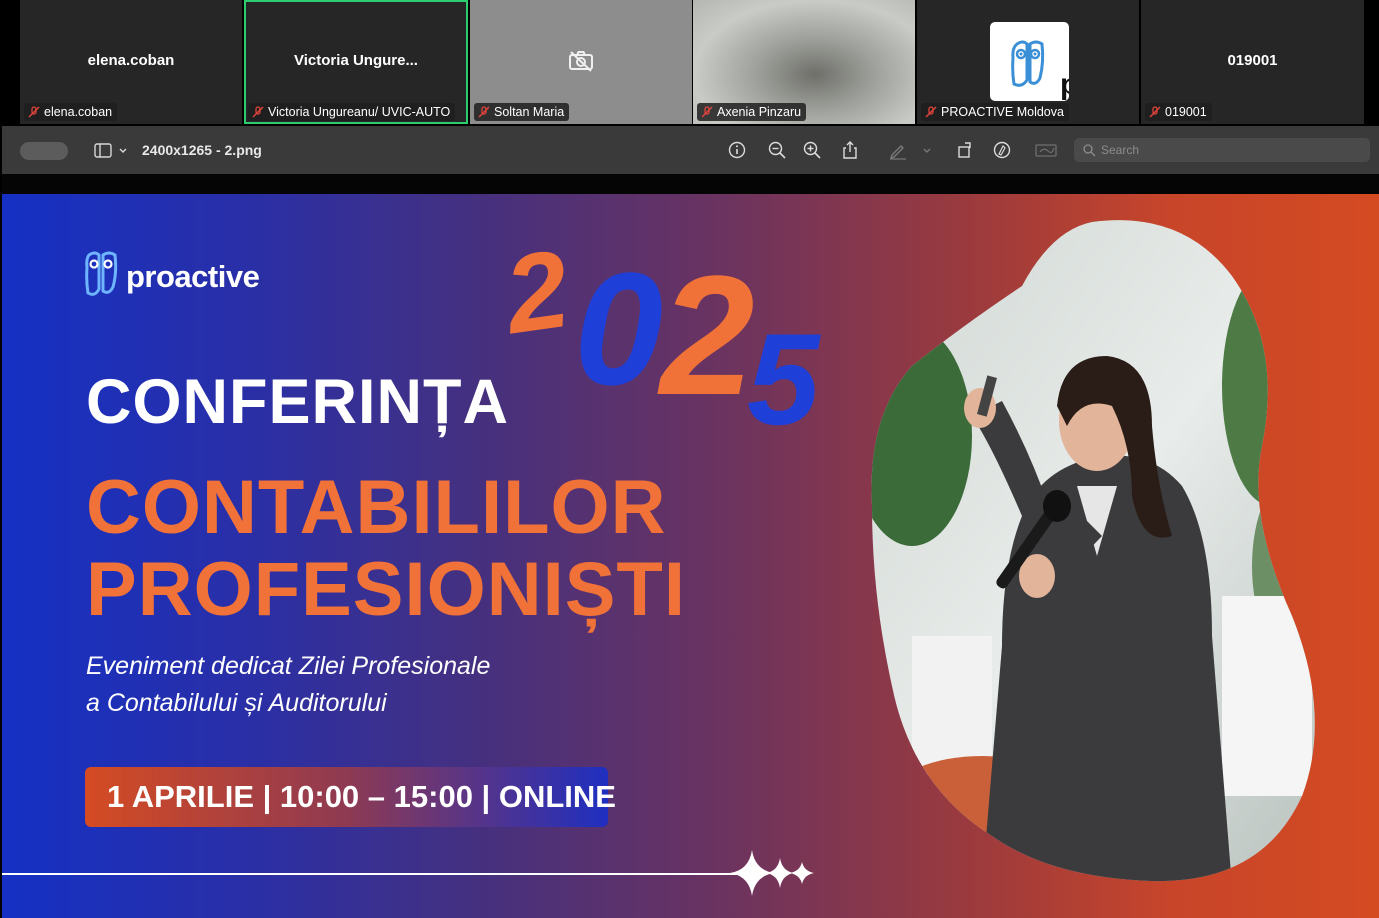  I want to click on participant-tag: Axenia Pinzaru, so click(752, 112).